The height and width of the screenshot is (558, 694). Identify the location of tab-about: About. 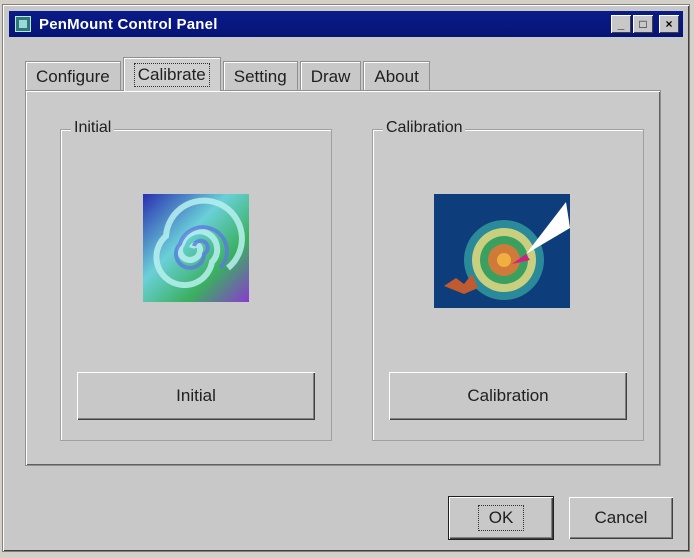
(396, 76).